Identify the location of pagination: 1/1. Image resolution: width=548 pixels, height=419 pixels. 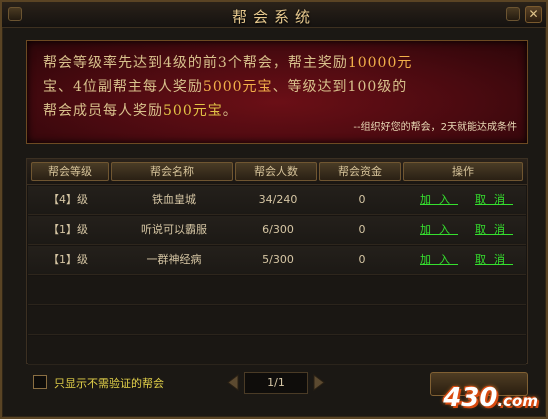
(276, 383).